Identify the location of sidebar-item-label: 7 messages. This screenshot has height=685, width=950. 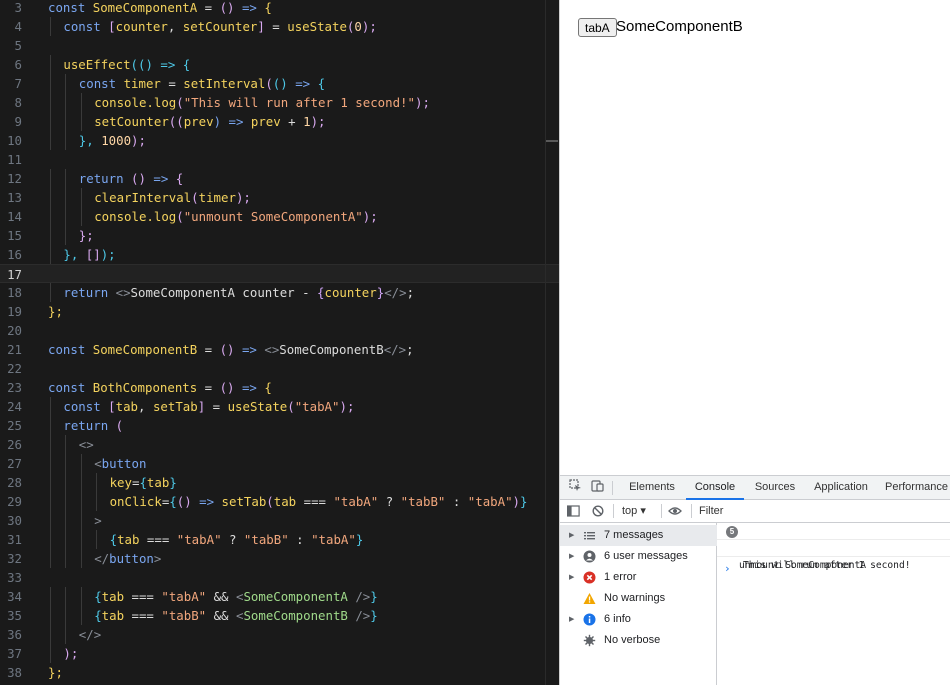
(634, 535).